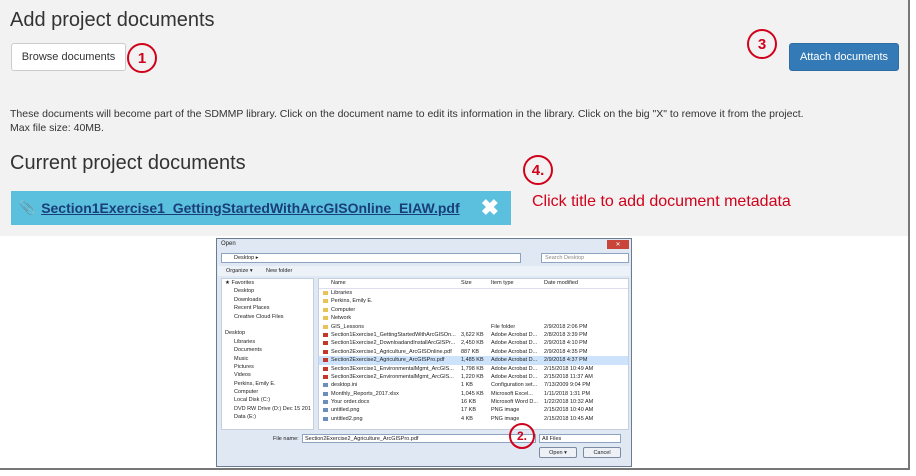  Describe the element at coordinates (538, 170) in the screenshot. I see `callout-4: 4.` at that location.